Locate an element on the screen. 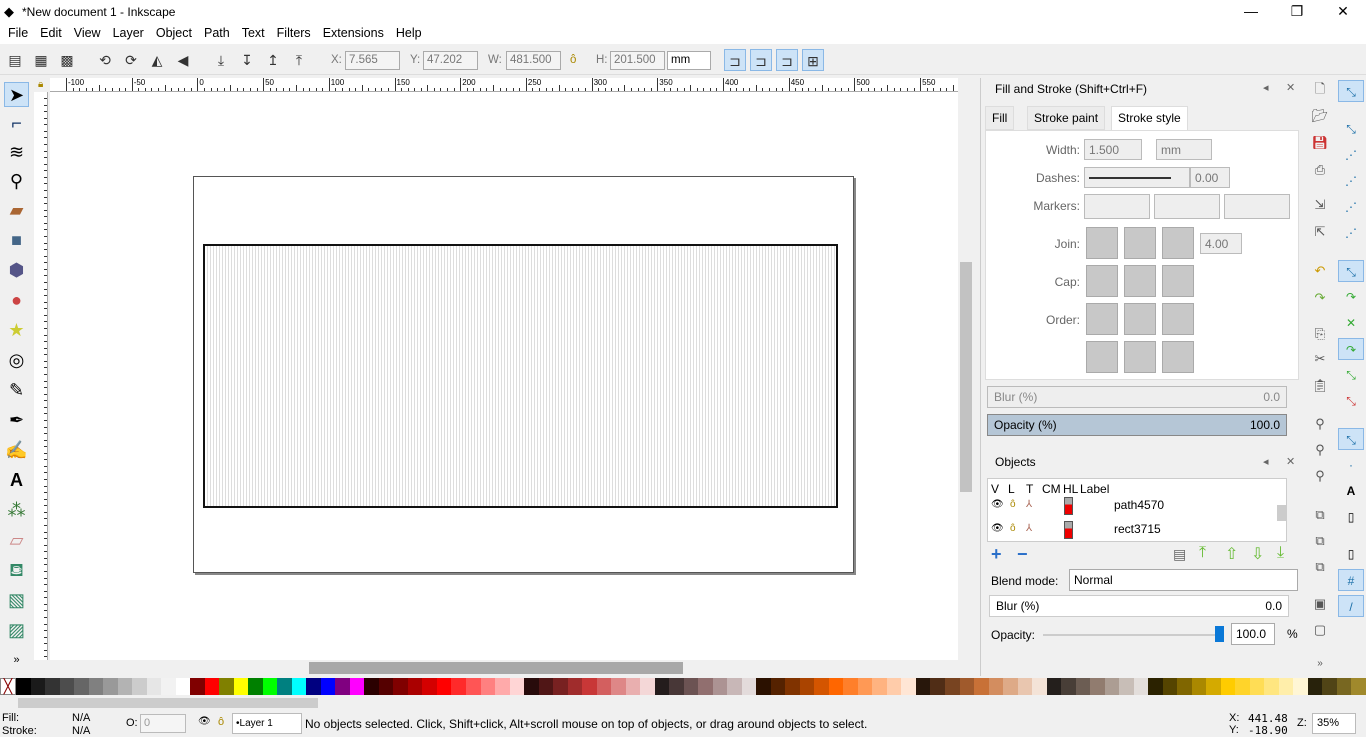 The image size is (1366, 737). lower-bottom-icon: ⤓ is located at coordinates (221, 60).